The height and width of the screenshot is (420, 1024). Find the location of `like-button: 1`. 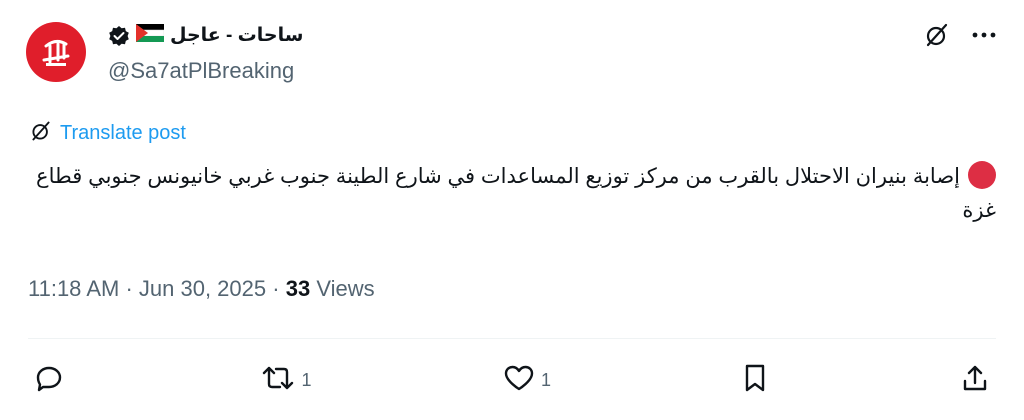

like-button: 1 is located at coordinates (527, 380).